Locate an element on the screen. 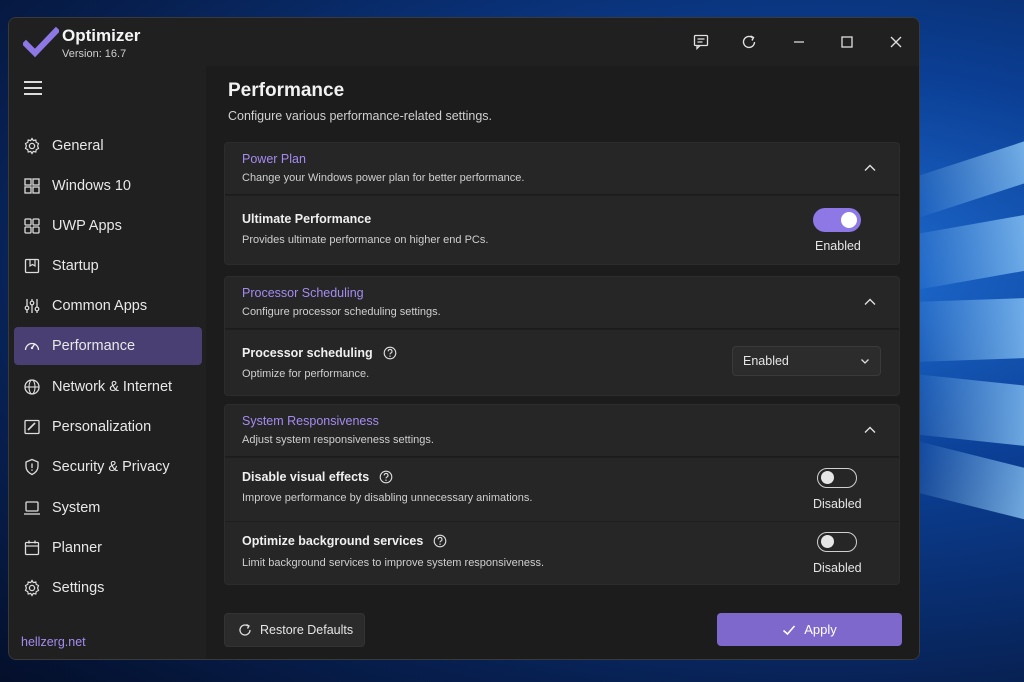 The image size is (1024, 682). sidebar-item-security-privacy: Security & Privacy is located at coordinates (108, 467).